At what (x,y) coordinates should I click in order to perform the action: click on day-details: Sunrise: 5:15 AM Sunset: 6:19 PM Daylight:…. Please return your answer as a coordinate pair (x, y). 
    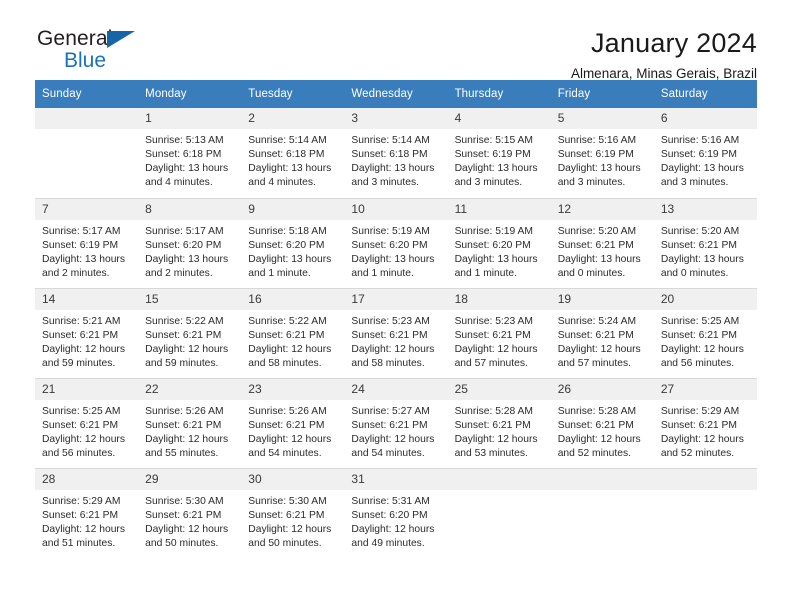
    Looking at the image, I should click on (499, 159).